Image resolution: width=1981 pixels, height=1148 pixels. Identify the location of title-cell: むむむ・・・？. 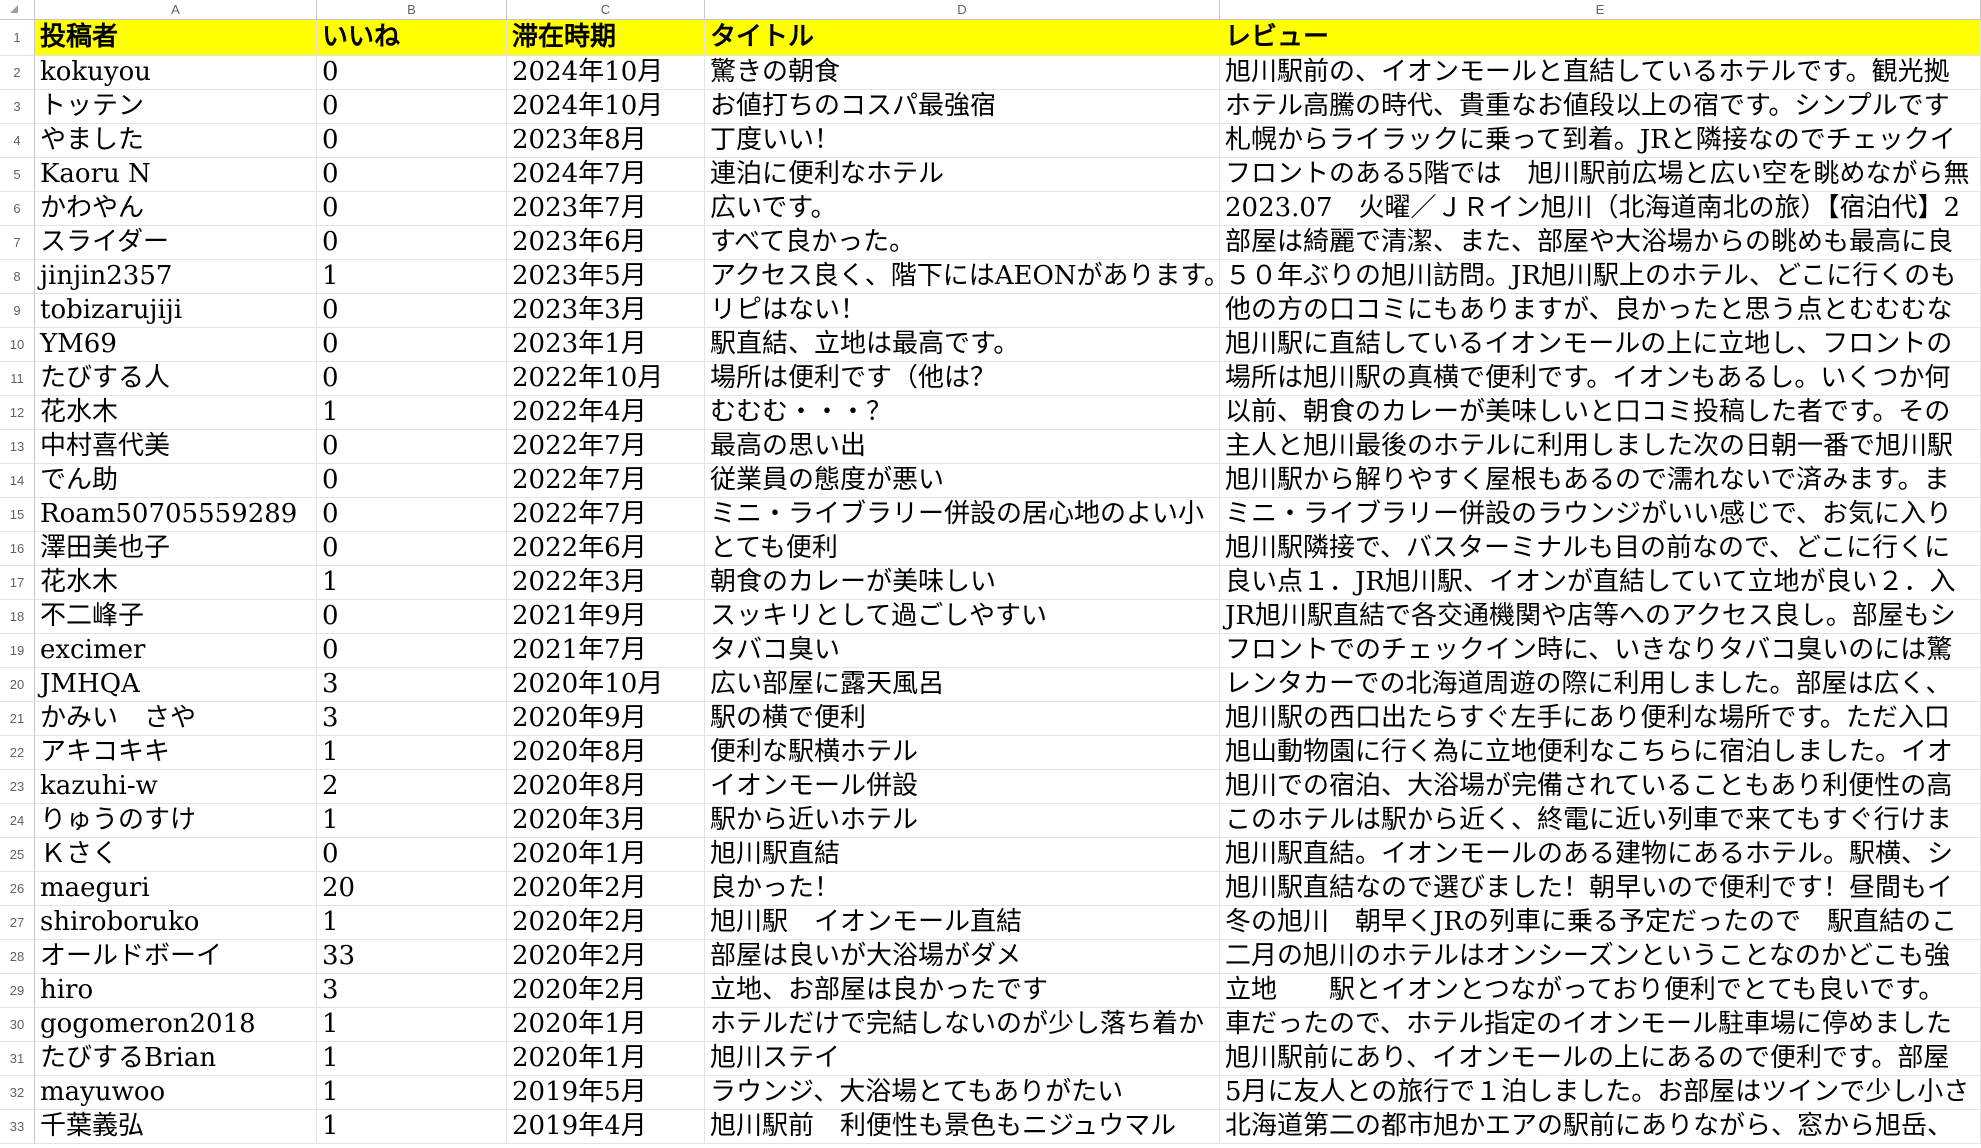
(962, 413).